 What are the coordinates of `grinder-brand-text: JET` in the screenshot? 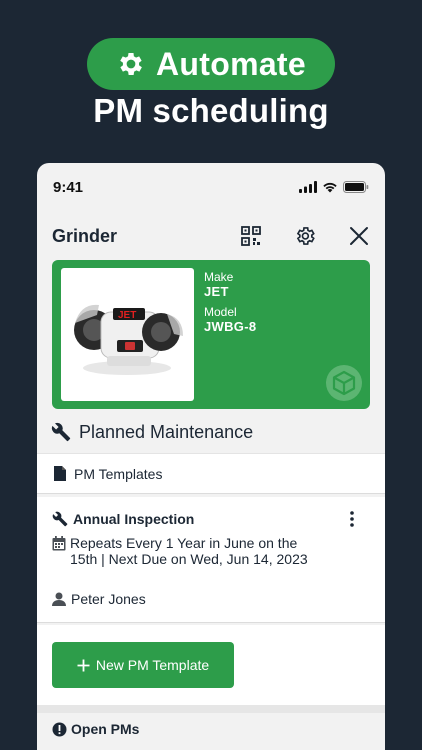 It's located at (127, 315).